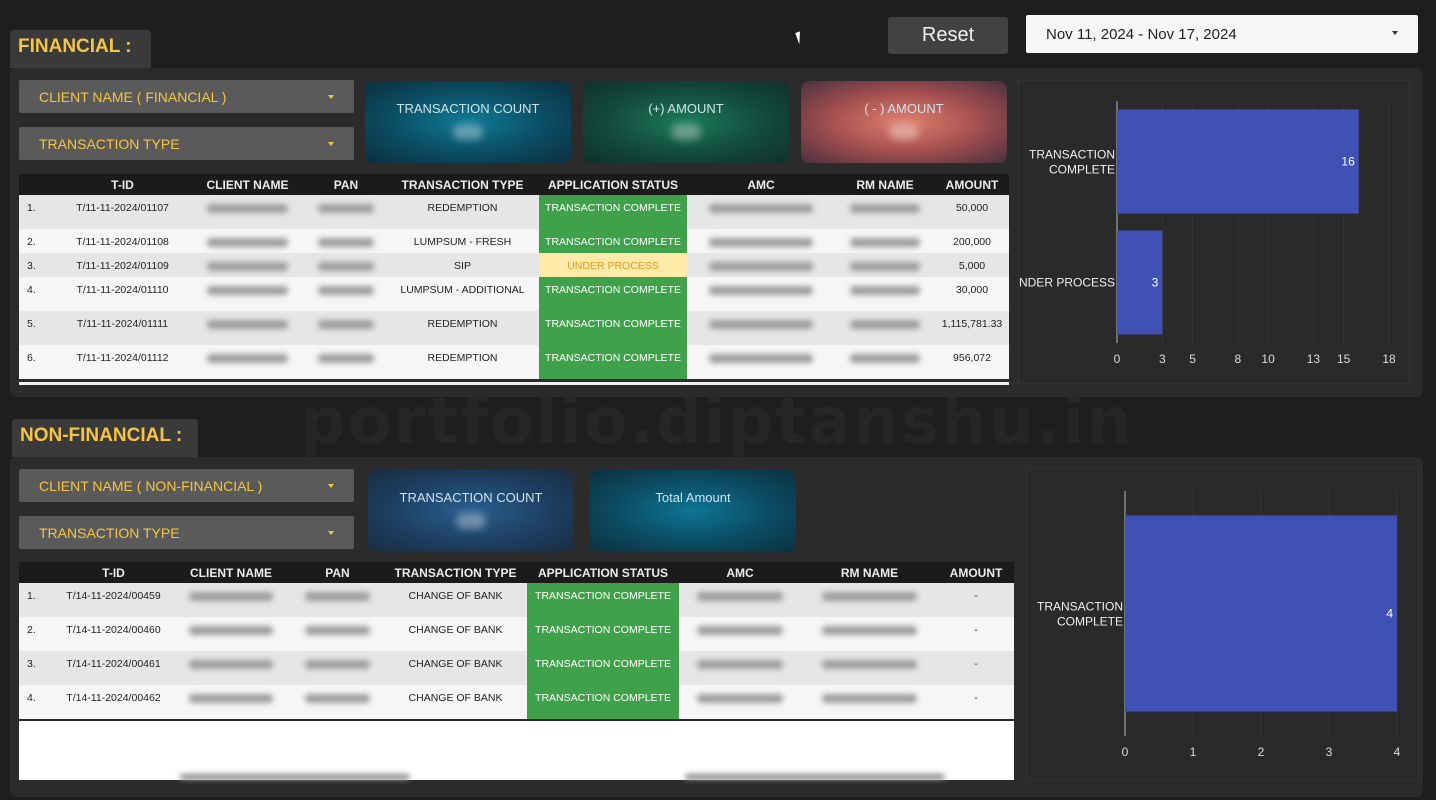  Describe the element at coordinates (686, 122) in the screenshot. I see `financial-plus-amount-card: (+) AMOUNT` at that location.